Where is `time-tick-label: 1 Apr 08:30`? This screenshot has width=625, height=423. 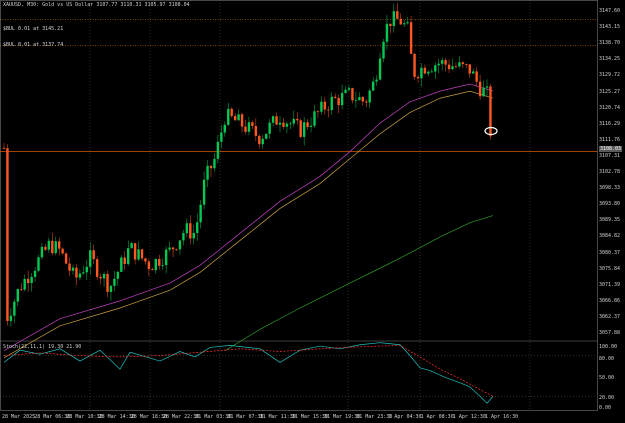 time-tick-label: 1 Apr 08:30 is located at coordinates (437, 417).